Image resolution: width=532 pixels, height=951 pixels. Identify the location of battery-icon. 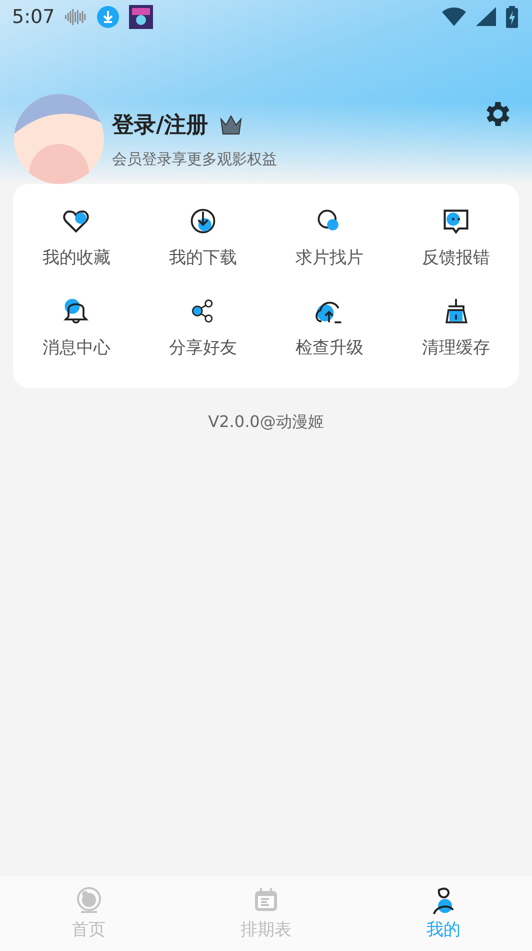
(512, 17).